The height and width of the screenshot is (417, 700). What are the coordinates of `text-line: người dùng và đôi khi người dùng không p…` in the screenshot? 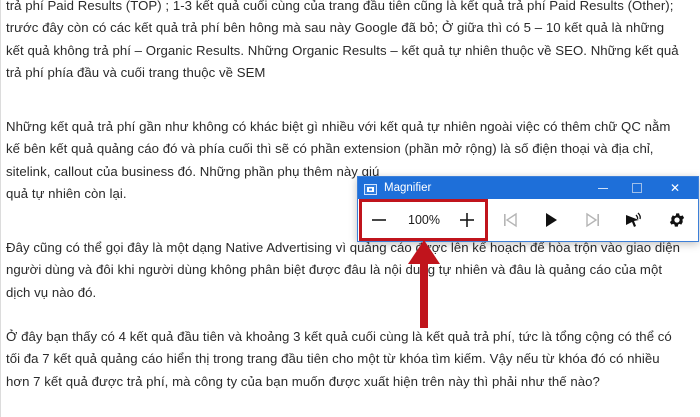 It's located at (334, 270).